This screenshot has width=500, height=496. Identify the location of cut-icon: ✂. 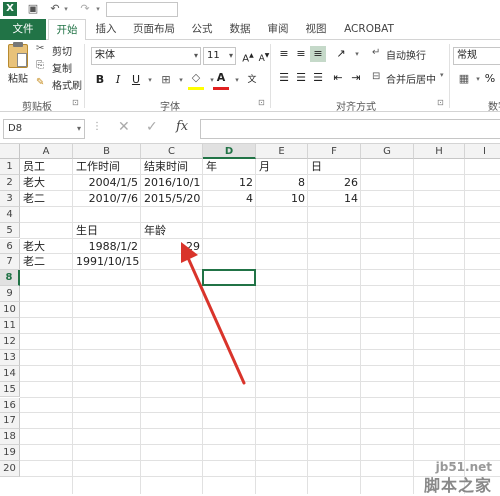
(40, 48).